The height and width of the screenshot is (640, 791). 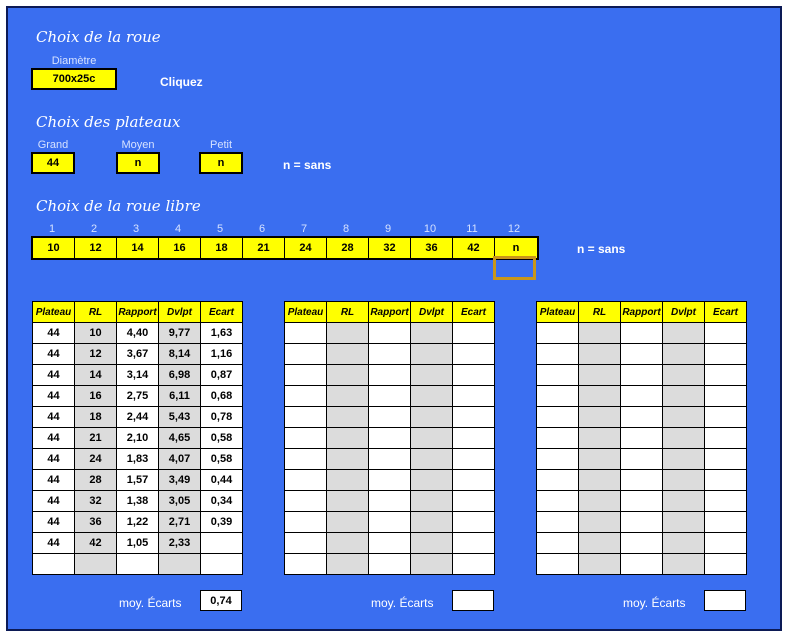 I want to click on table-cell: 3,05, so click(x=179, y=501).